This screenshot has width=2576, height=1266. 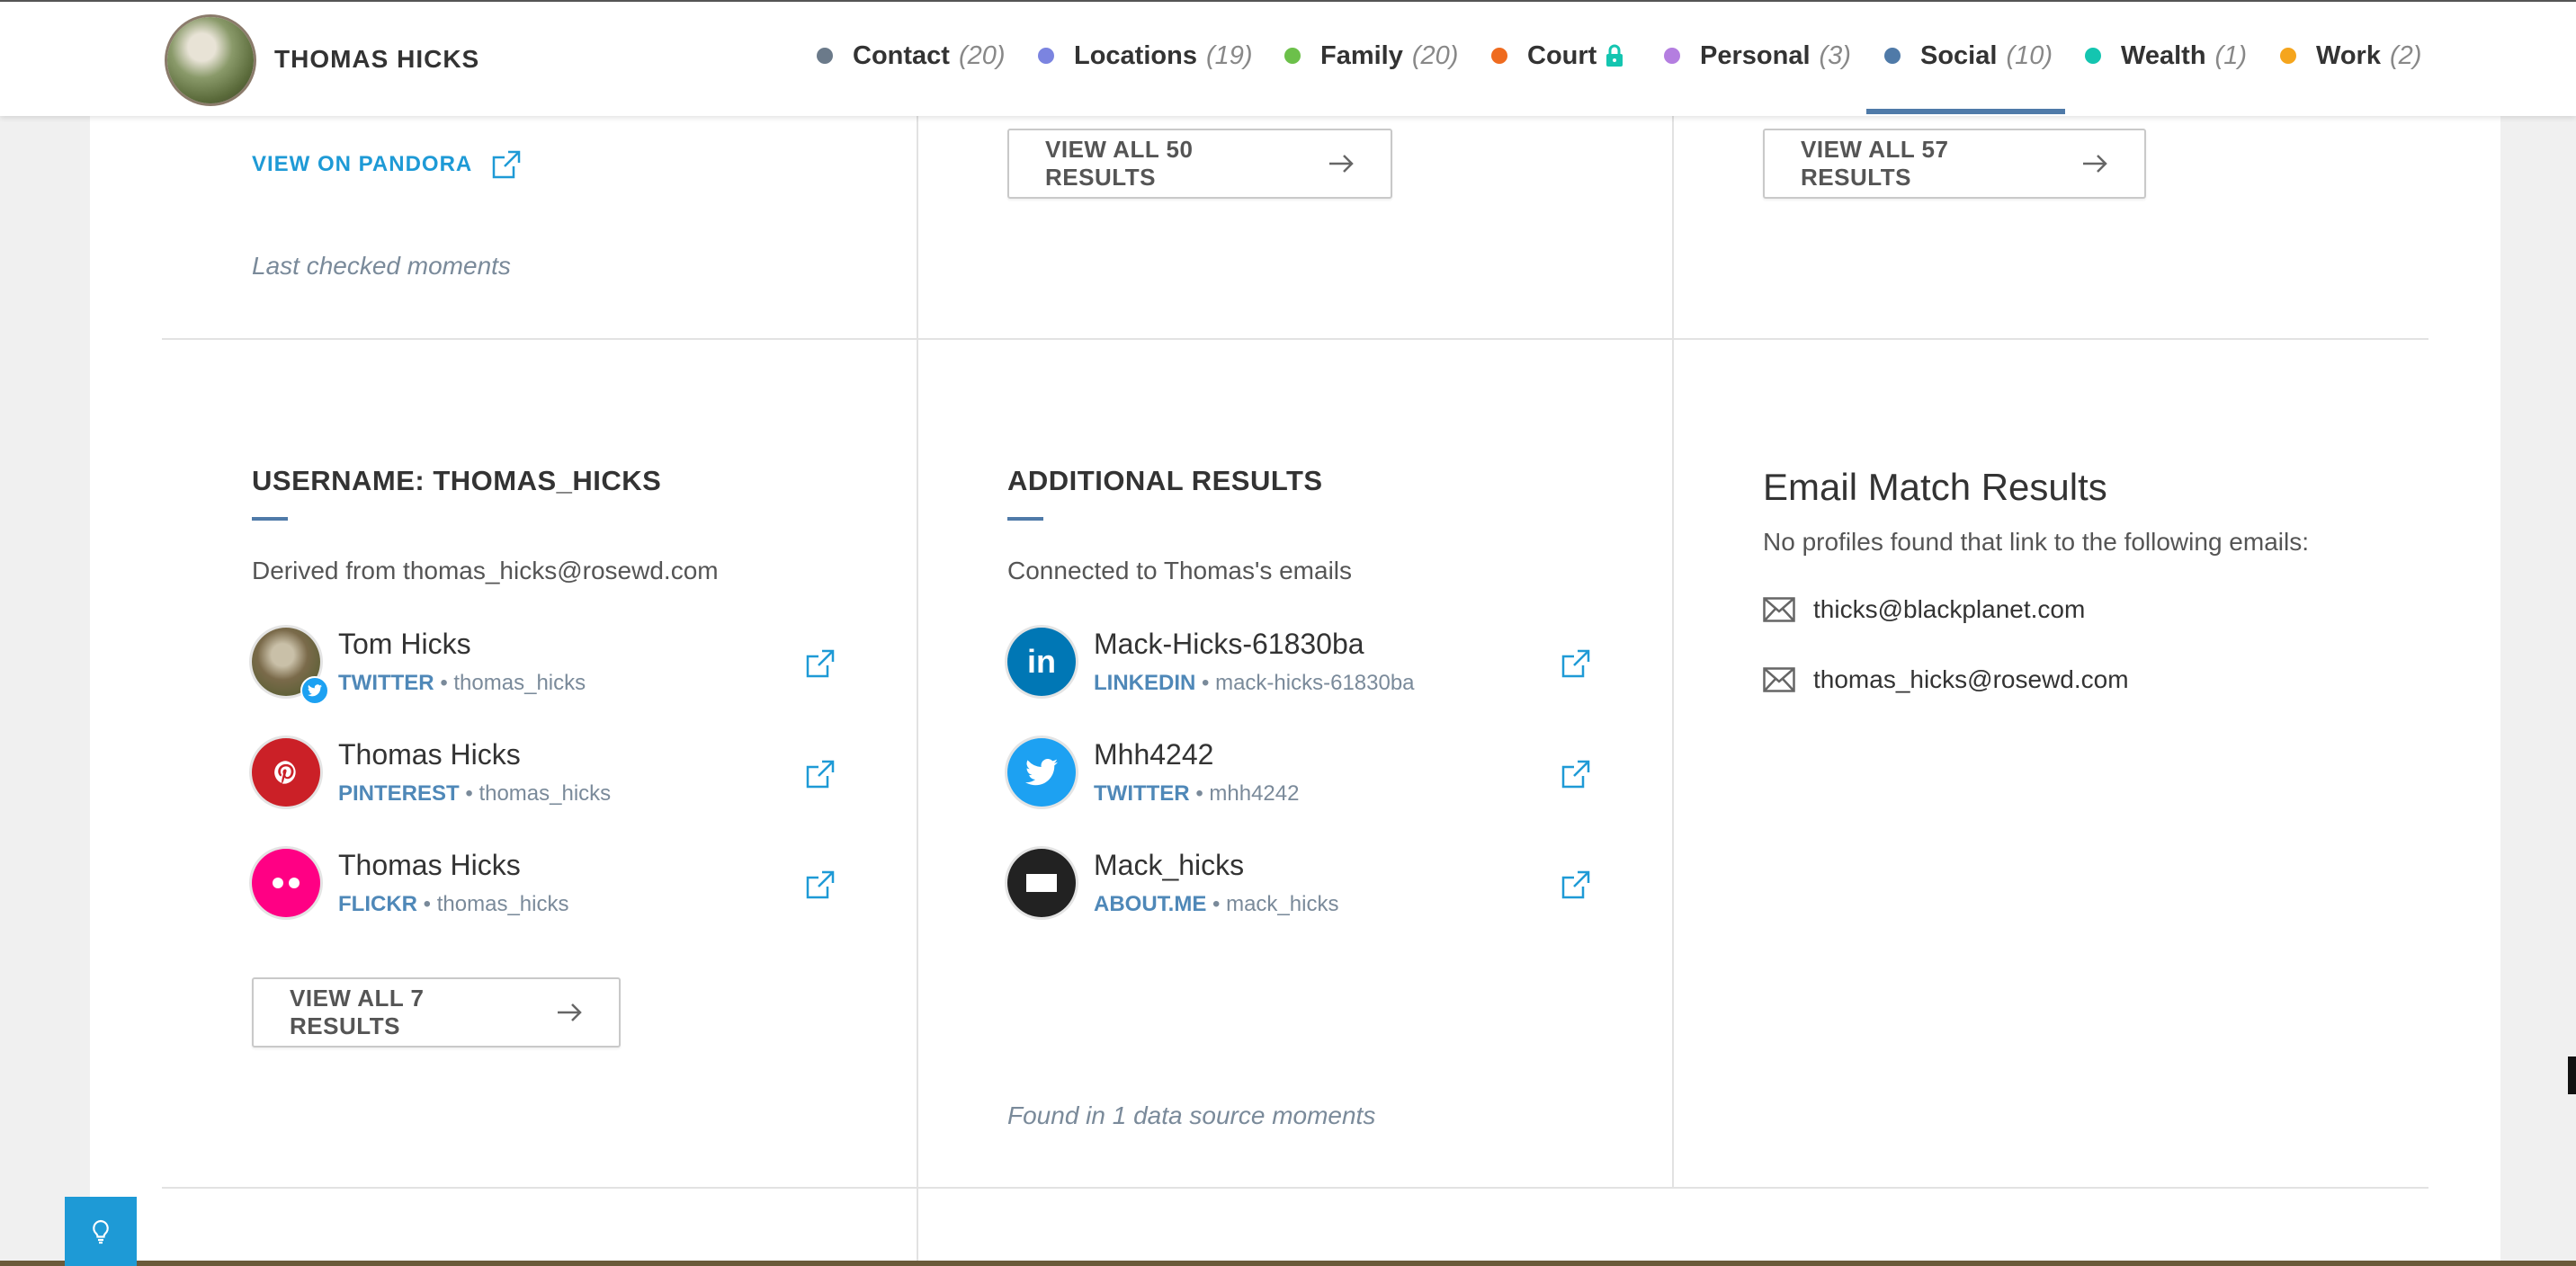 What do you see at coordinates (1954, 164) in the screenshot?
I see `view-all-57-button: VIEW ALL 57 RESULTS` at bounding box center [1954, 164].